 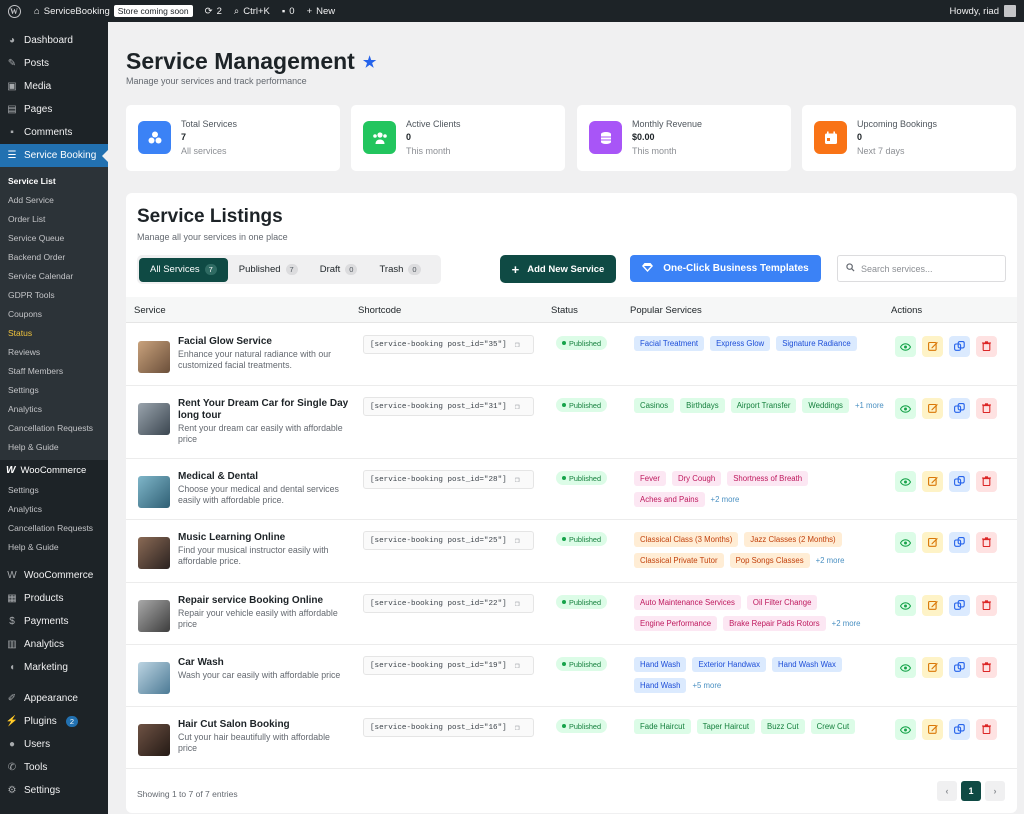 I want to click on woo-submenu-item-settings: Settings, so click(x=54, y=489).